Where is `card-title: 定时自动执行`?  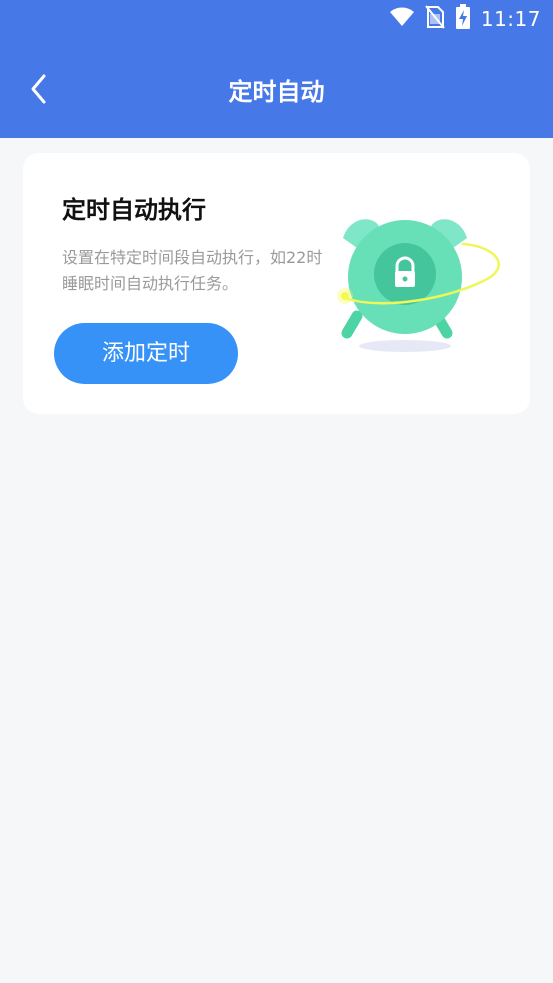
card-title: 定时自动执行 is located at coordinates (134, 210).